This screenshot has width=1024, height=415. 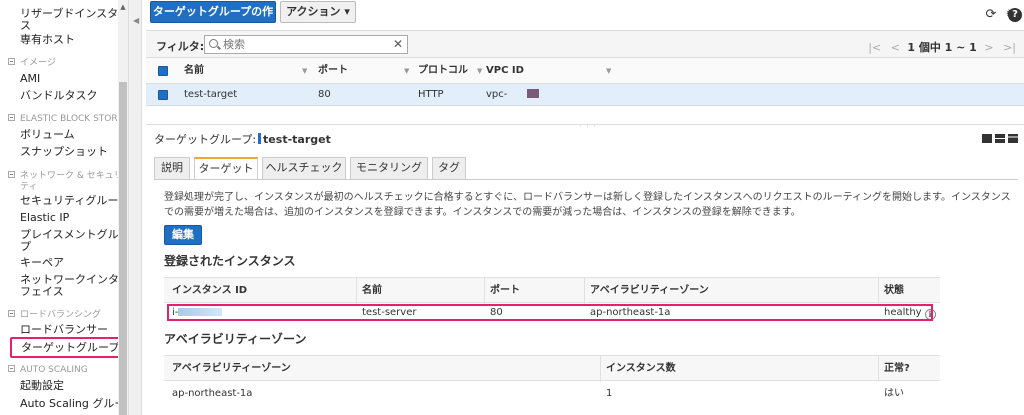 What do you see at coordinates (69, 234) in the screenshot?
I see `sidebar-item-placement-groups: プレイスメントグルー` at bounding box center [69, 234].